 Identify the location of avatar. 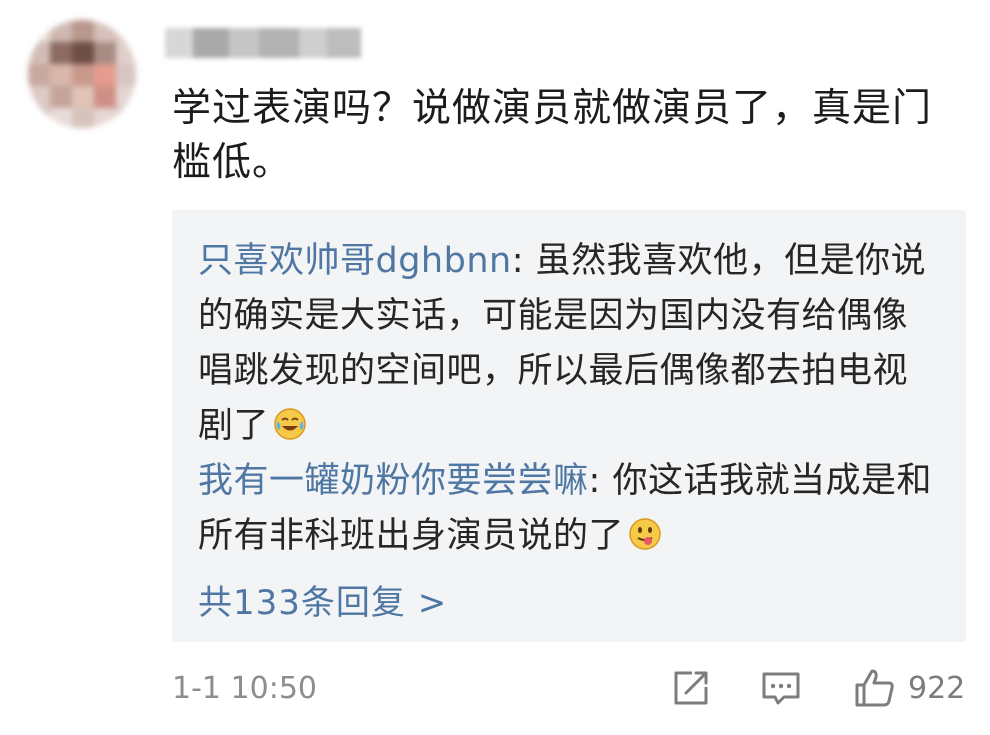
(82, 74).